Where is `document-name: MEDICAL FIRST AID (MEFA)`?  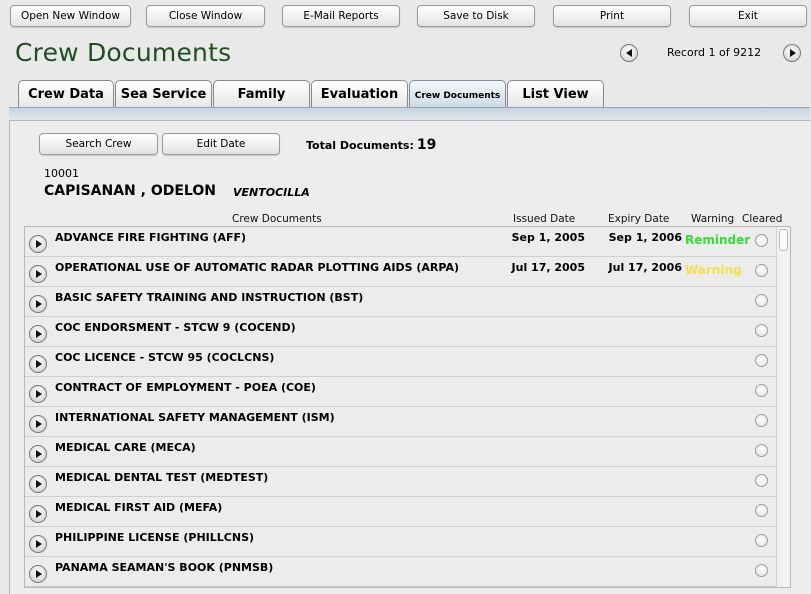
document-name: MEDICAL FIRST AID (MEFA) is located at coordinates (139, 507).